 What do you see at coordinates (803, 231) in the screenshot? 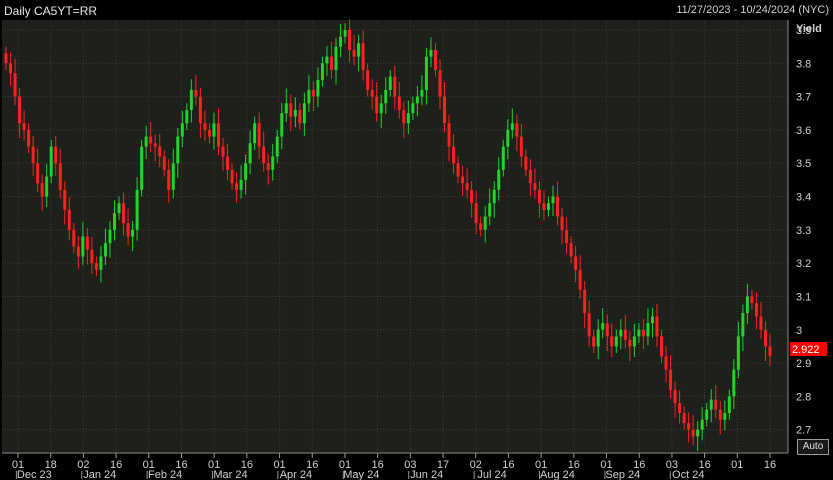
I see `y-tick-label: 3.3` at bounding box center [803, 231].